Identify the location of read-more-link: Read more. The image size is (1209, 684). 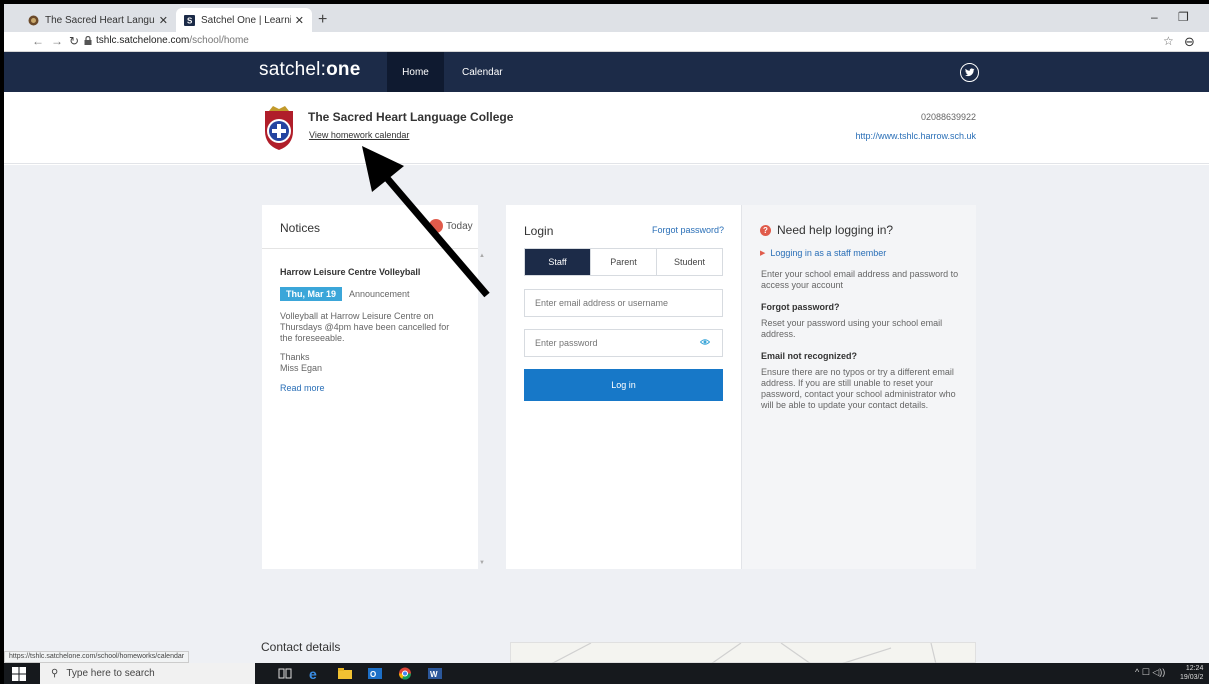
(370, 388).